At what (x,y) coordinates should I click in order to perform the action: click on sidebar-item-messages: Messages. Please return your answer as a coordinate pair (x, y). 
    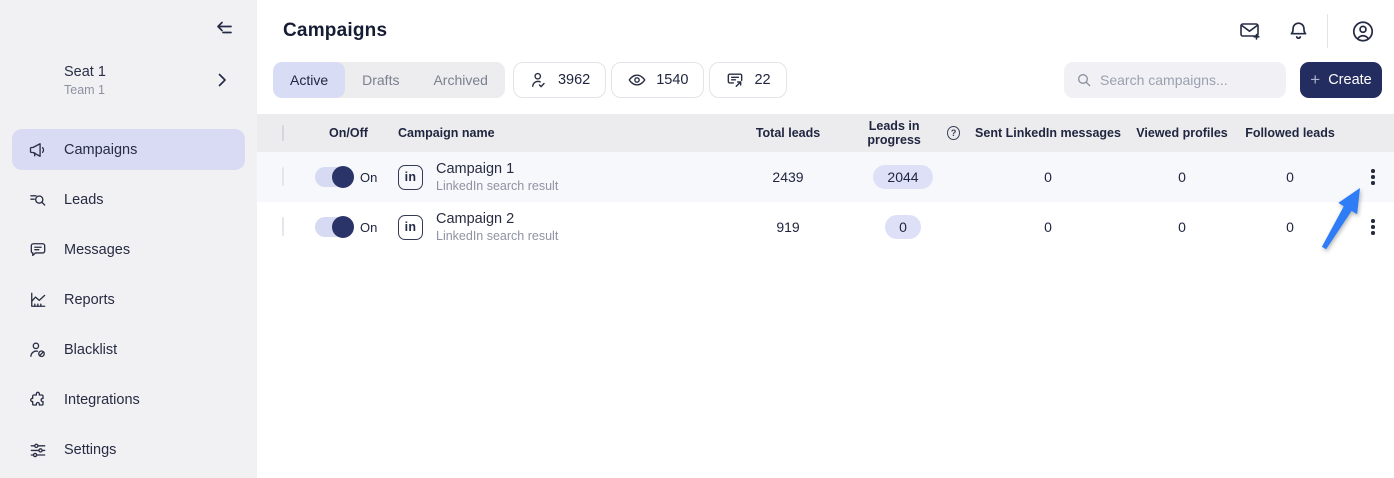
    Looking at the image, I should click on (128, 249).